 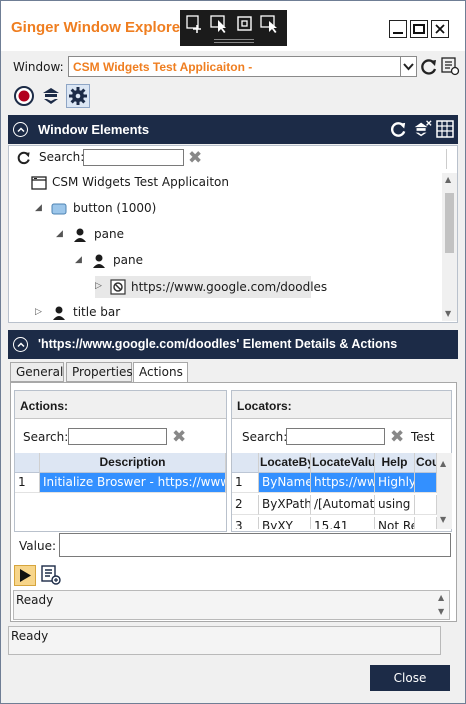 What do you see at coordinates (265, 437) in the screenshot?
I see `locators-search-label: Search:` at bounding box center [265, 437].